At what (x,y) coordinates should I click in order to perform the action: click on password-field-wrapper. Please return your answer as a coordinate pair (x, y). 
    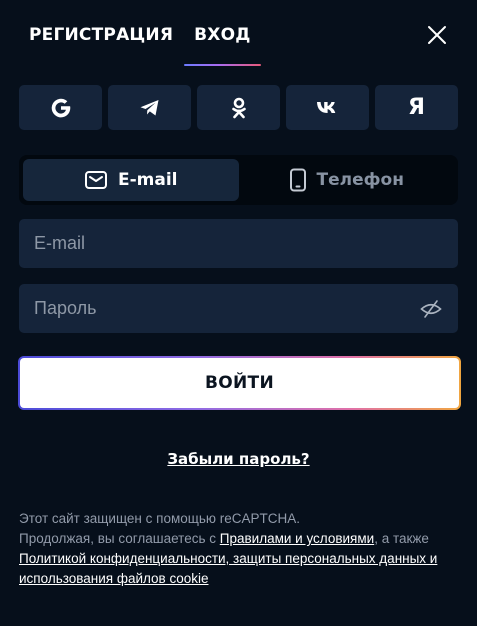
    Looking at the image, I should click on (238, 308).